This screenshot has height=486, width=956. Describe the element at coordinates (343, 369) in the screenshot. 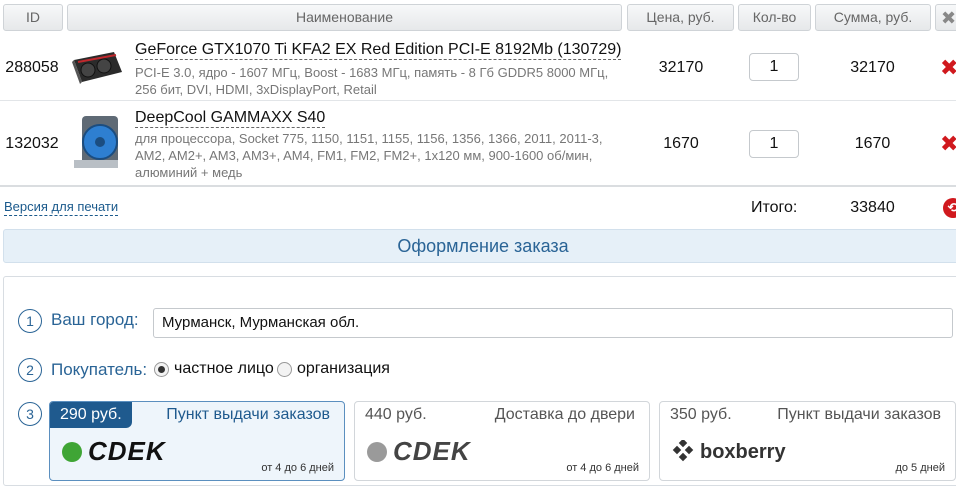

I see `radio-label: организация` at that location.